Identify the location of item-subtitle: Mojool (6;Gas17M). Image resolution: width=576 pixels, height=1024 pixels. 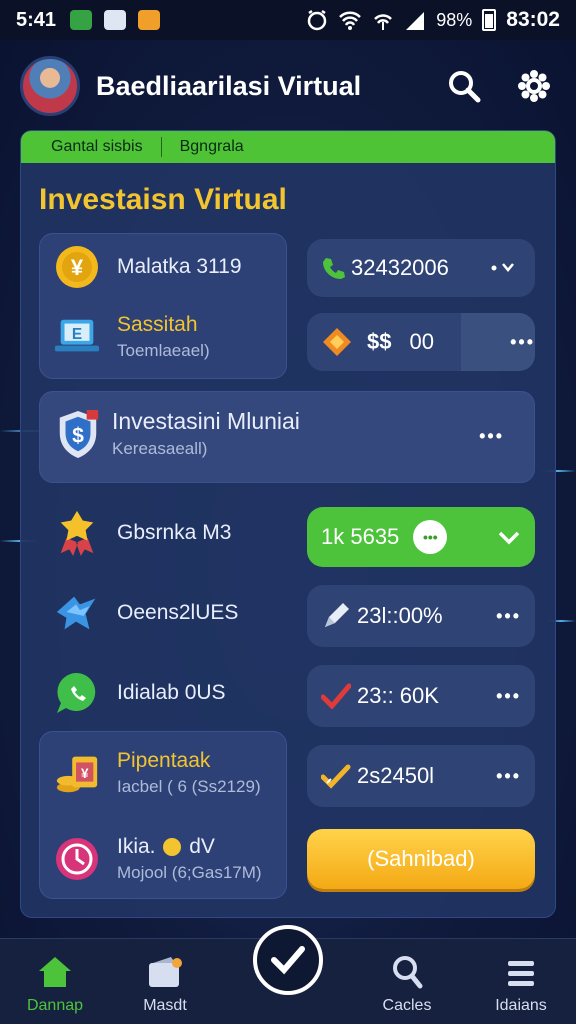
(189, 872).